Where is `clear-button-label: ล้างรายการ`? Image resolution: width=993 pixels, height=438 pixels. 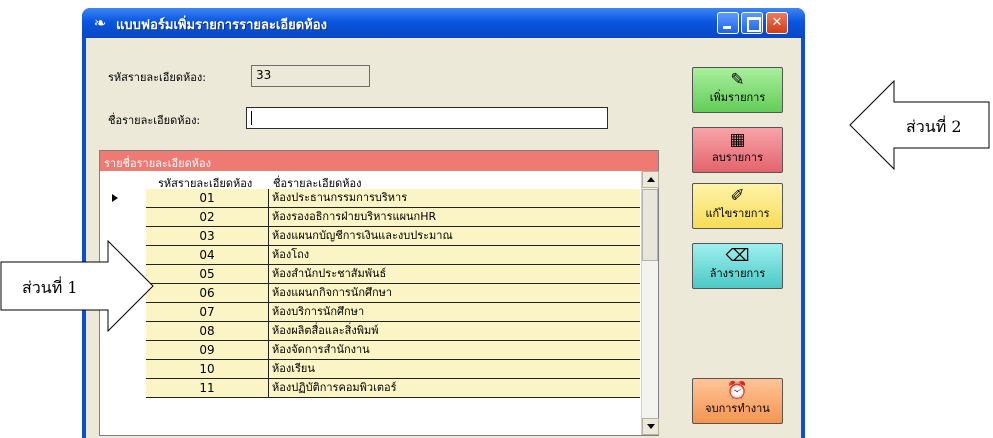 clear-button-label: ล้างรายการ is located at coordinates (737, 273).